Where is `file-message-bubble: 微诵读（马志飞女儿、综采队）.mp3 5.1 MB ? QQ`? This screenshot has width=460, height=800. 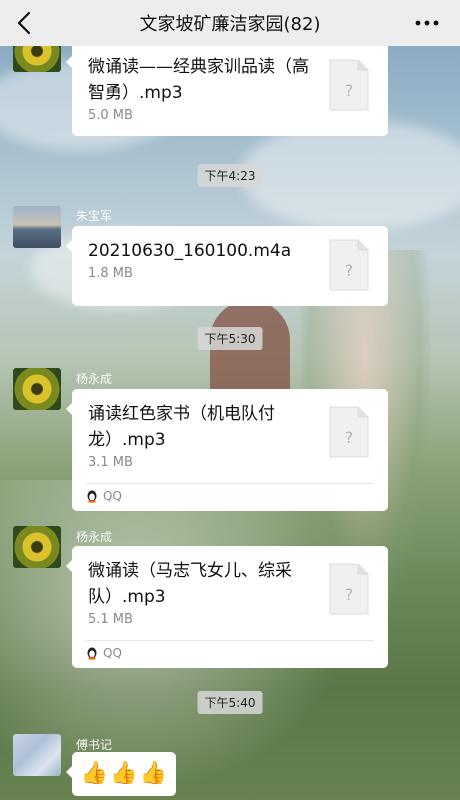
file-message-bubble: 微诵读（马志飞女儿、综采队）.mp3 5.1 MB ? QQ is located at coordinates (227, 607).